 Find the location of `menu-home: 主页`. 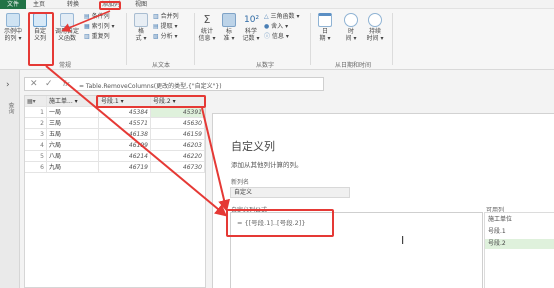

menu-home: 主页 is located at coordinates (39, 4).